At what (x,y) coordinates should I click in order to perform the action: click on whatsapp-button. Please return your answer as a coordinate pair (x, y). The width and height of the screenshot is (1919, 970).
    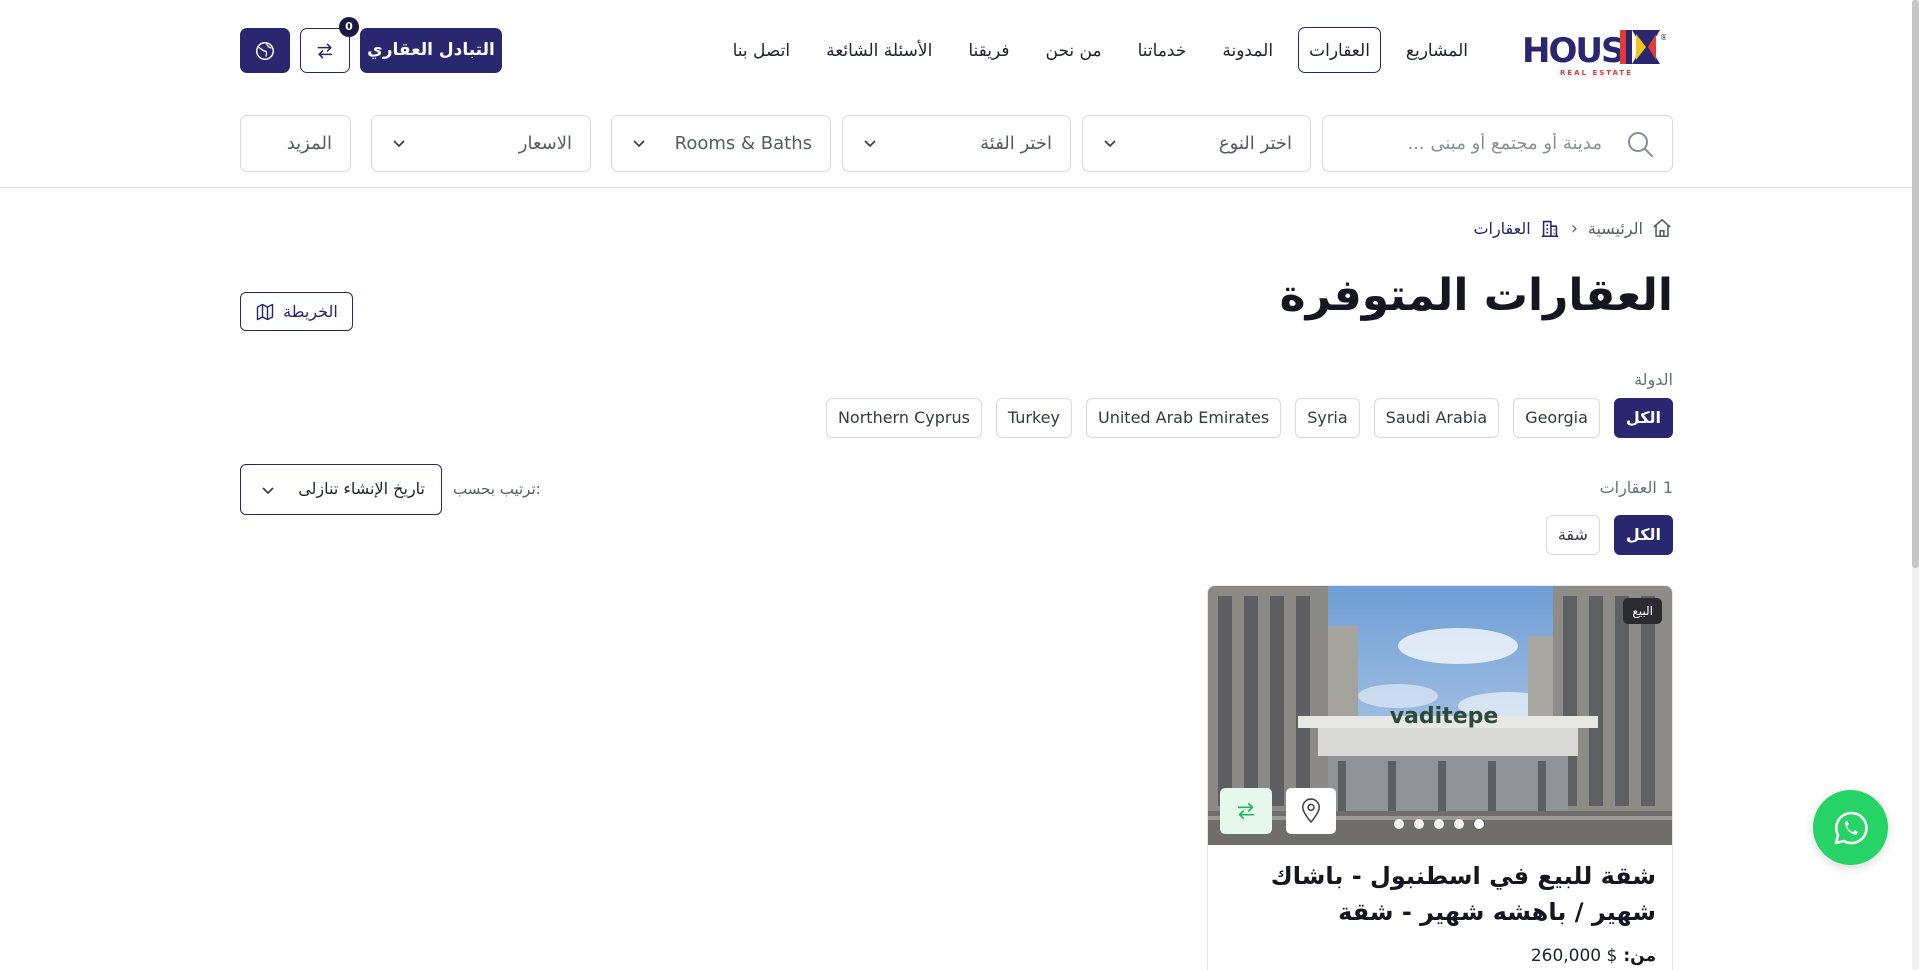
    Looking at the image, I should click on (1850, 827).